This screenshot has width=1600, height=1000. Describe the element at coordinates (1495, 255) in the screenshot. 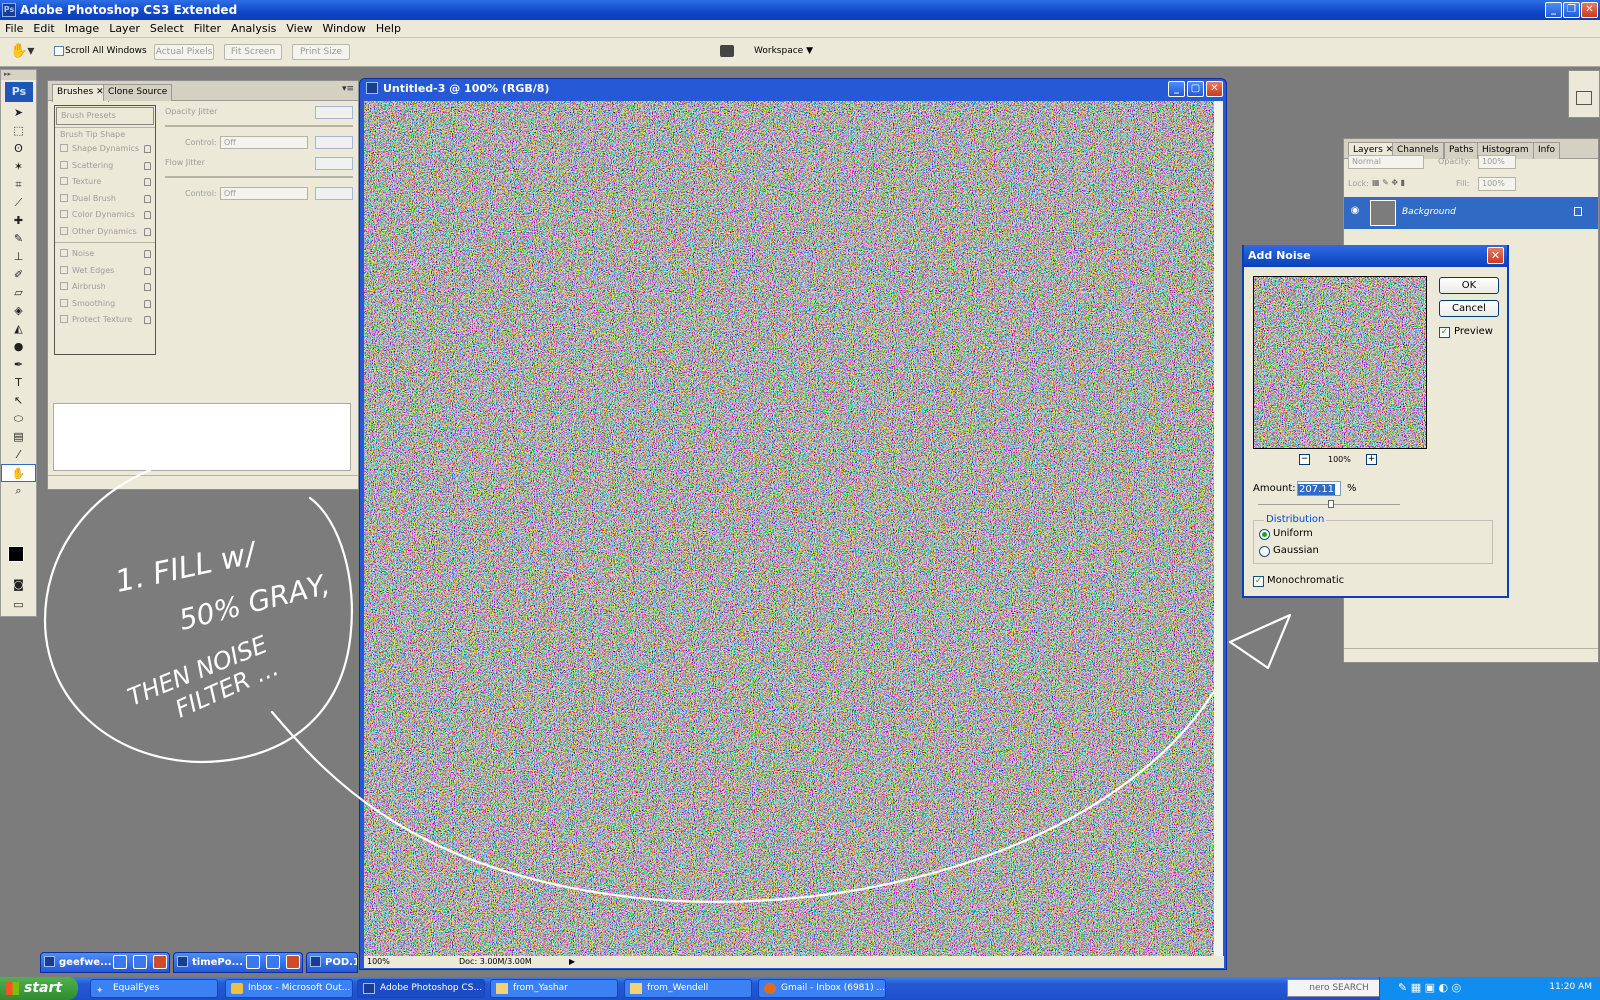

I see `dialog-close-button: ✕` at that location.